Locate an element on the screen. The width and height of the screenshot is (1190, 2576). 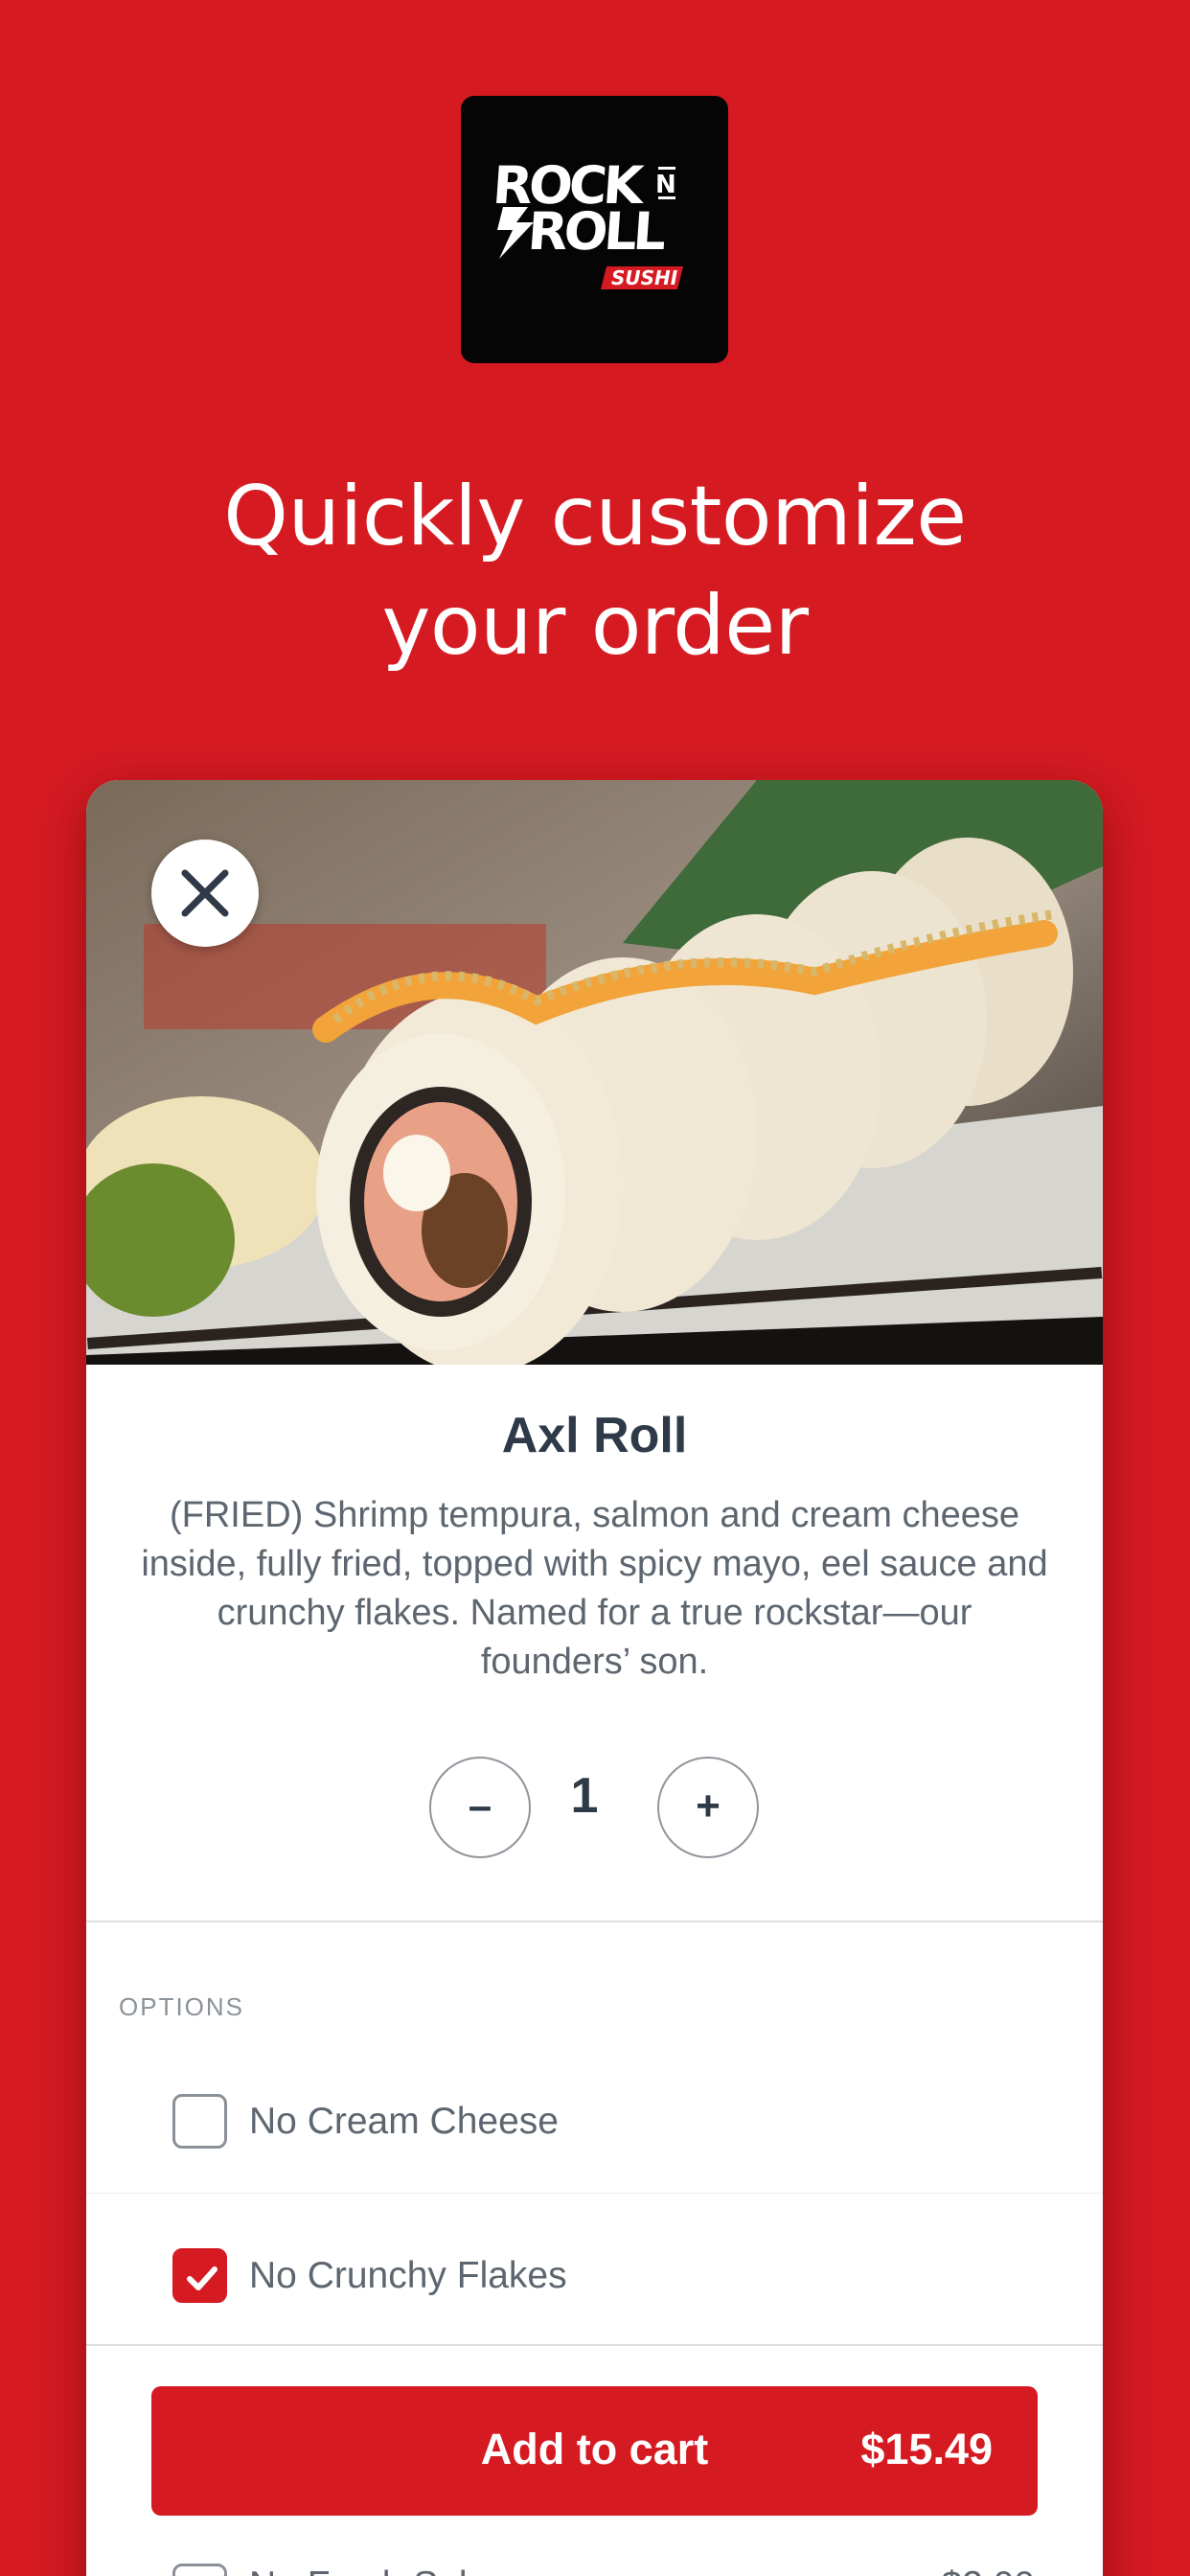
headline-line-2: your order is located at coordinates (595, 626).